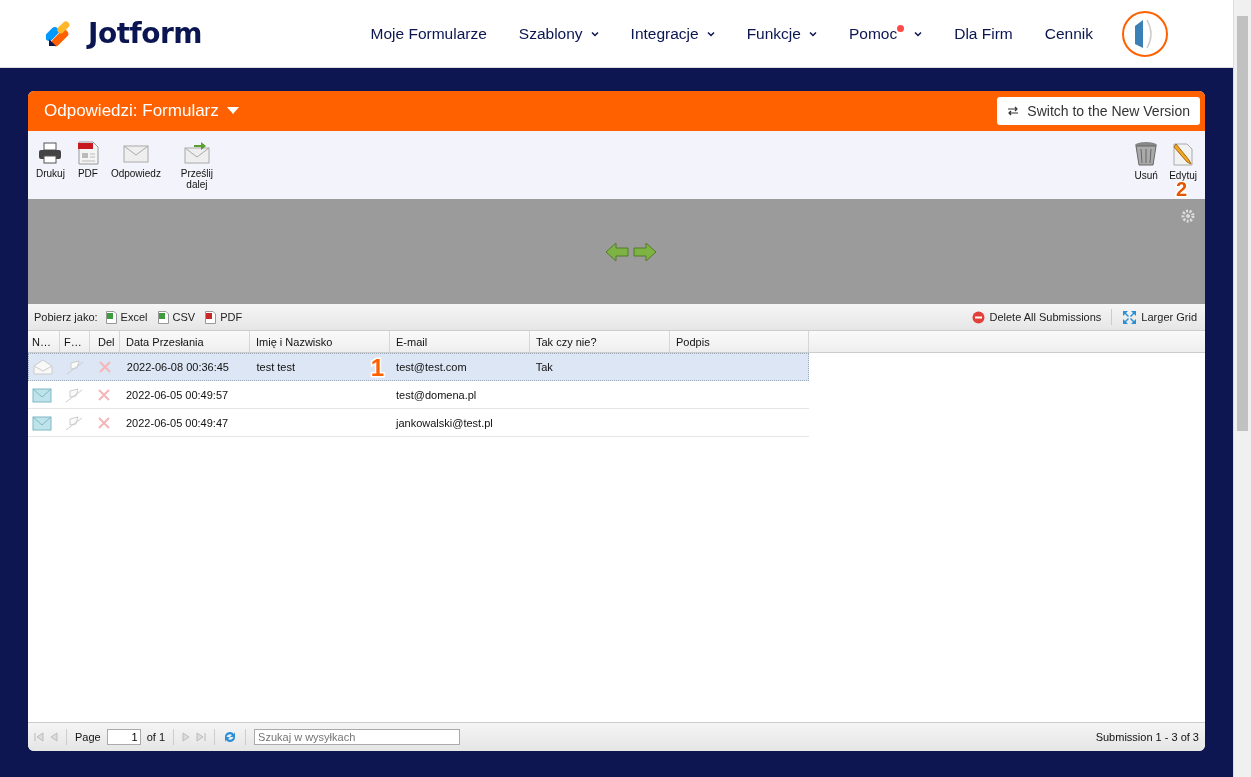 The width and height of the screenshot is (1251, 777). I want to click on toolbar-button: Drukuj, so click(50, 160).